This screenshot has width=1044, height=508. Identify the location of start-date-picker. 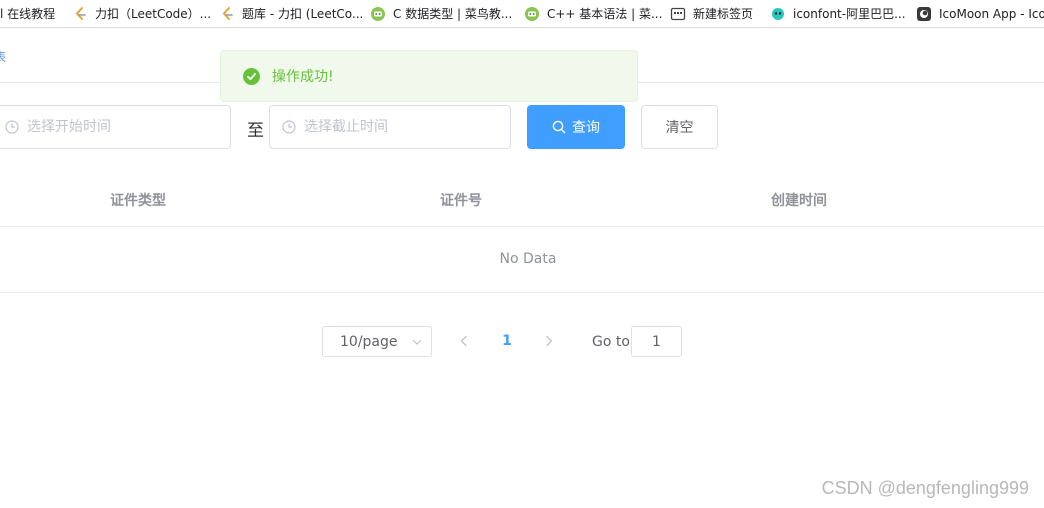
(115, 127).